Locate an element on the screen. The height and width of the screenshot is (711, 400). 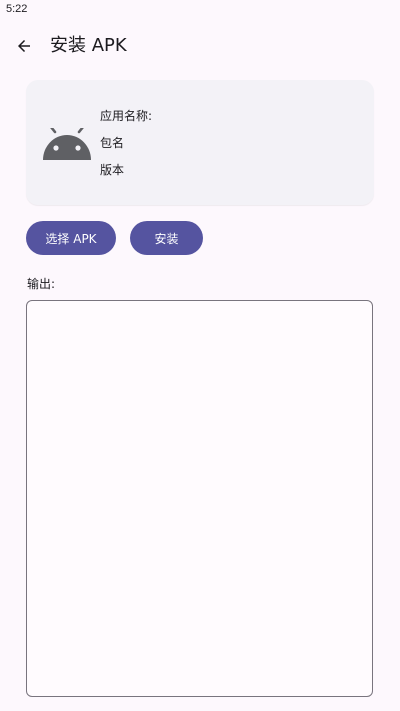
version-label: 版本 is located at coordinates (112, 170).